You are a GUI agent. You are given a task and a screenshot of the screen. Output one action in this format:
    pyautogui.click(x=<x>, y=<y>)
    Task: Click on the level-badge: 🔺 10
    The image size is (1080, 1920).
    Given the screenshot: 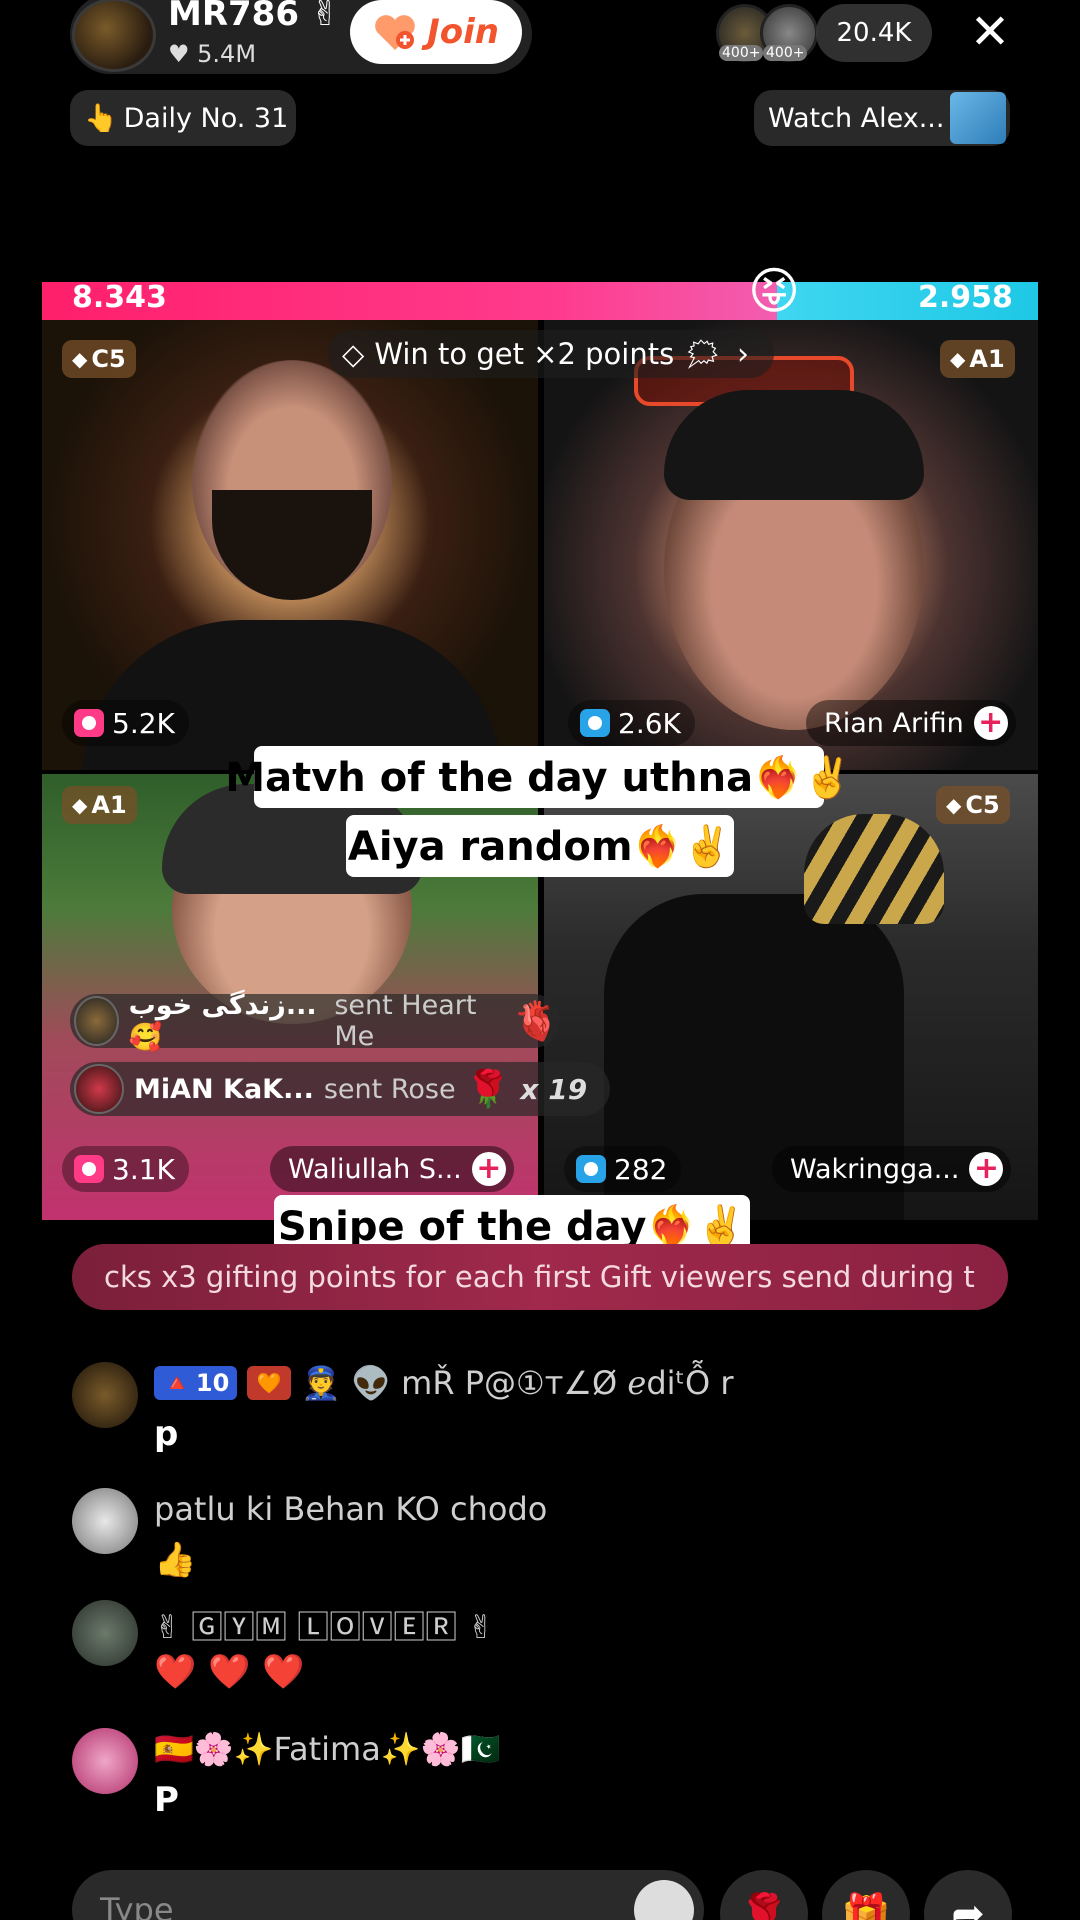 What is the action you would take?
    pyautogui.click(x=196, y=1383)
    